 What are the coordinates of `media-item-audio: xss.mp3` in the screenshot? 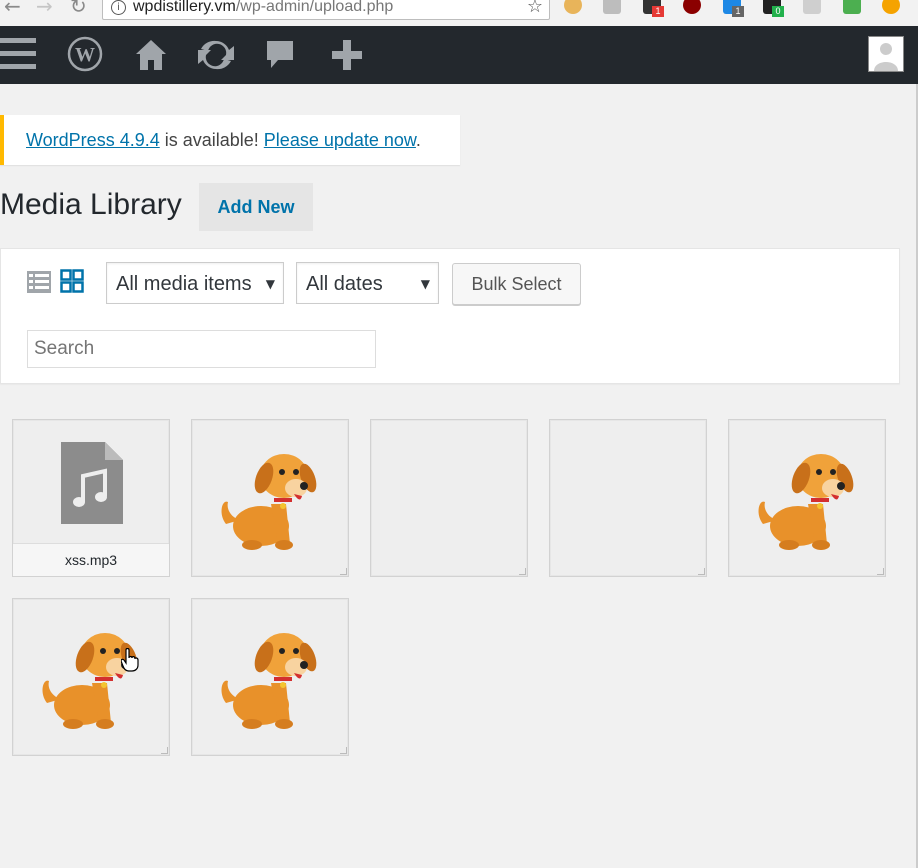 It's located at (91, 498).